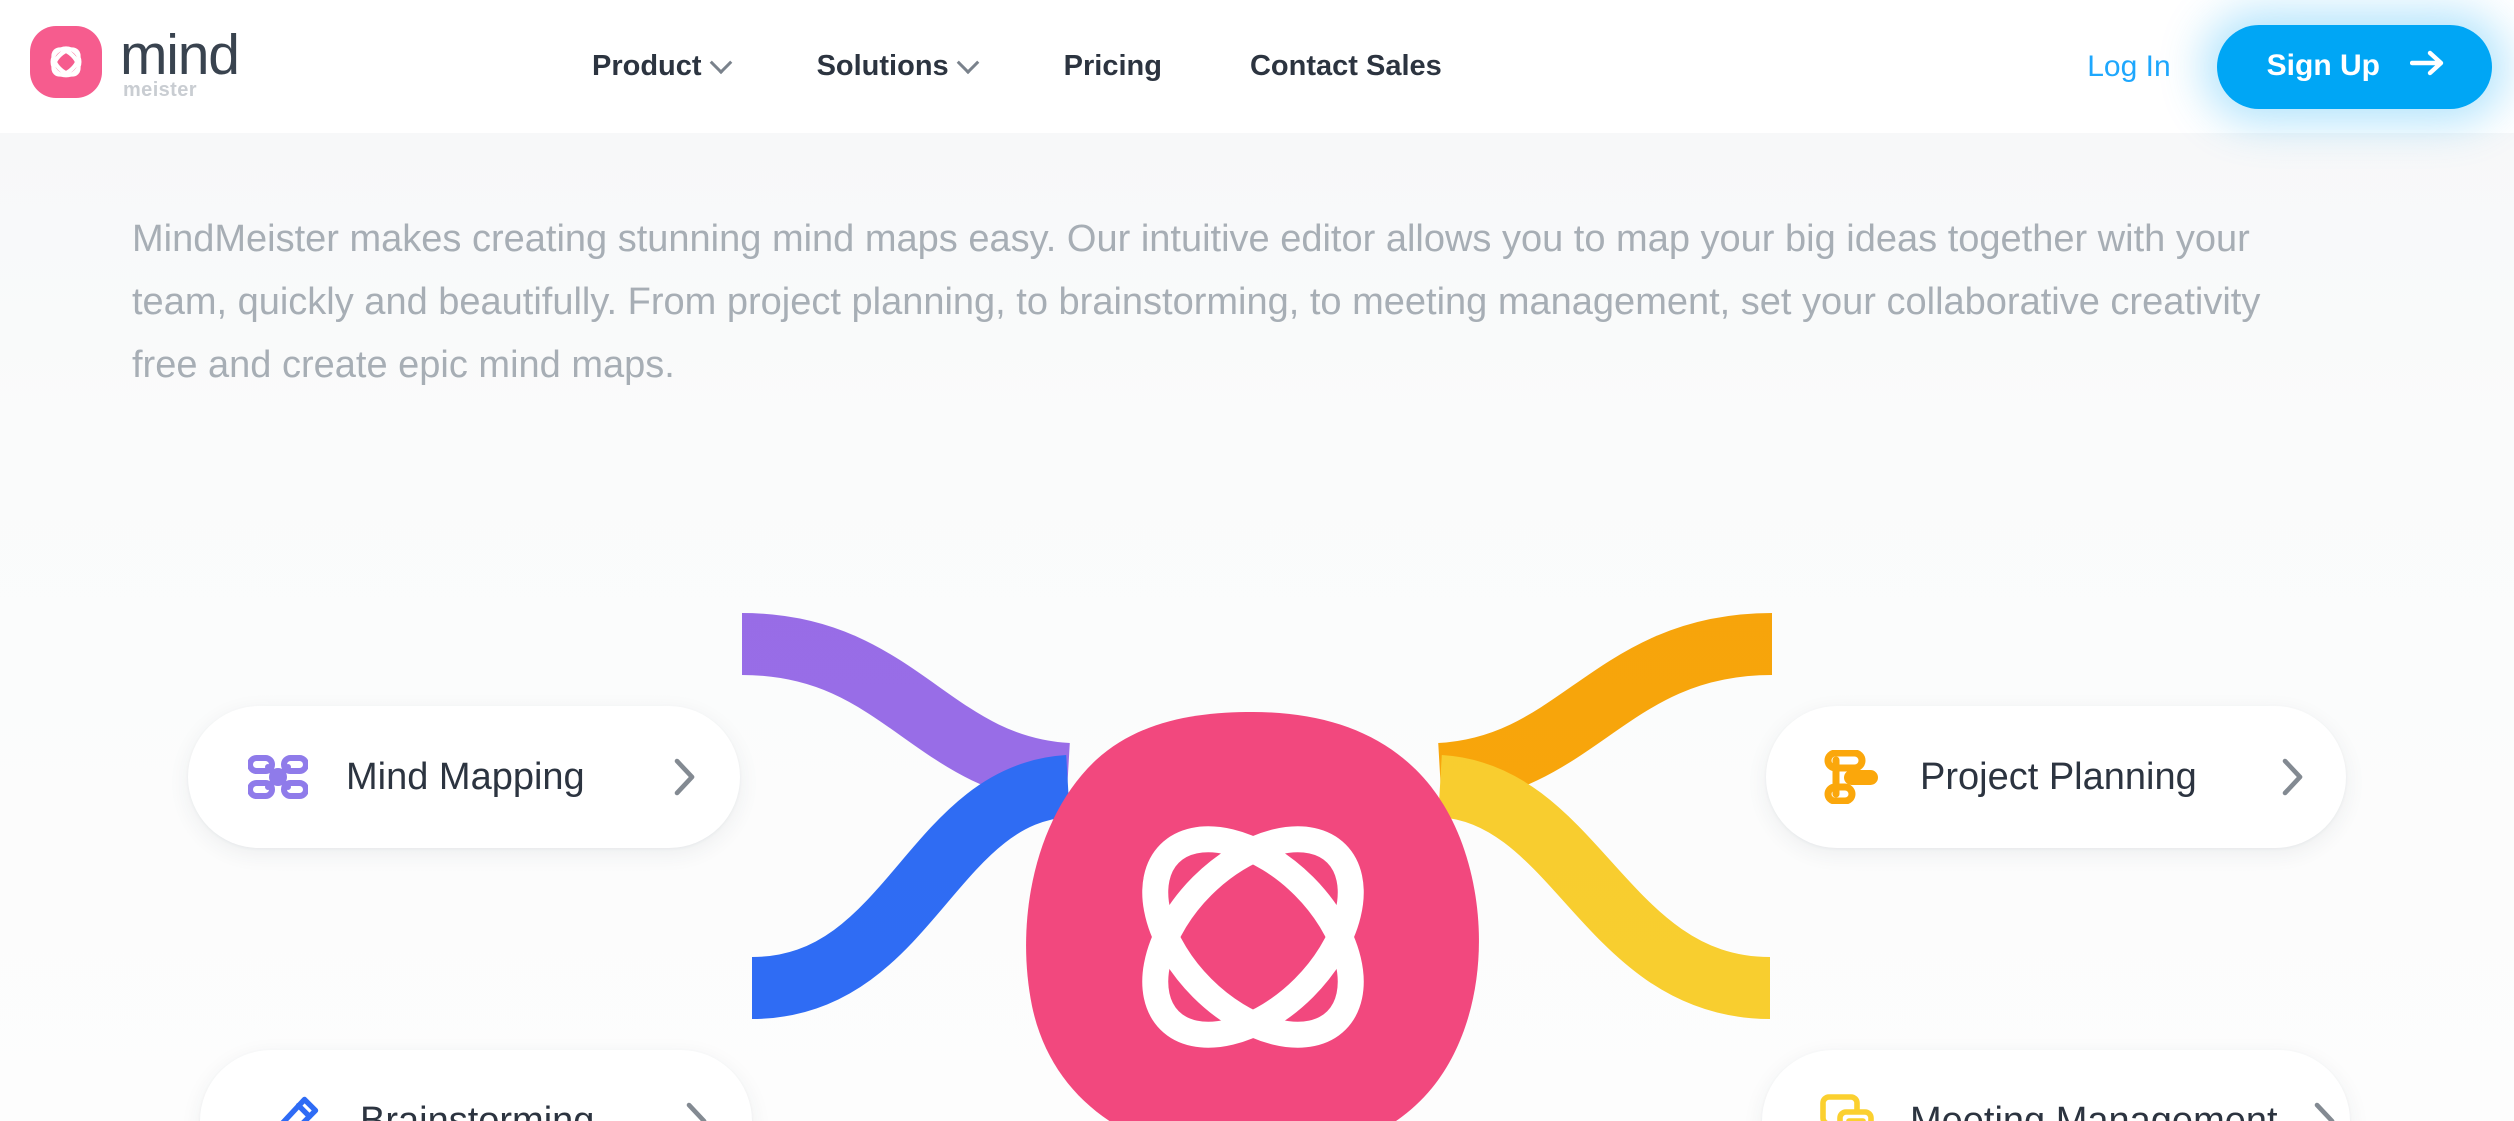  I want to click on nav-label-contact-sales: Contact Sales, so click(1345, 66).